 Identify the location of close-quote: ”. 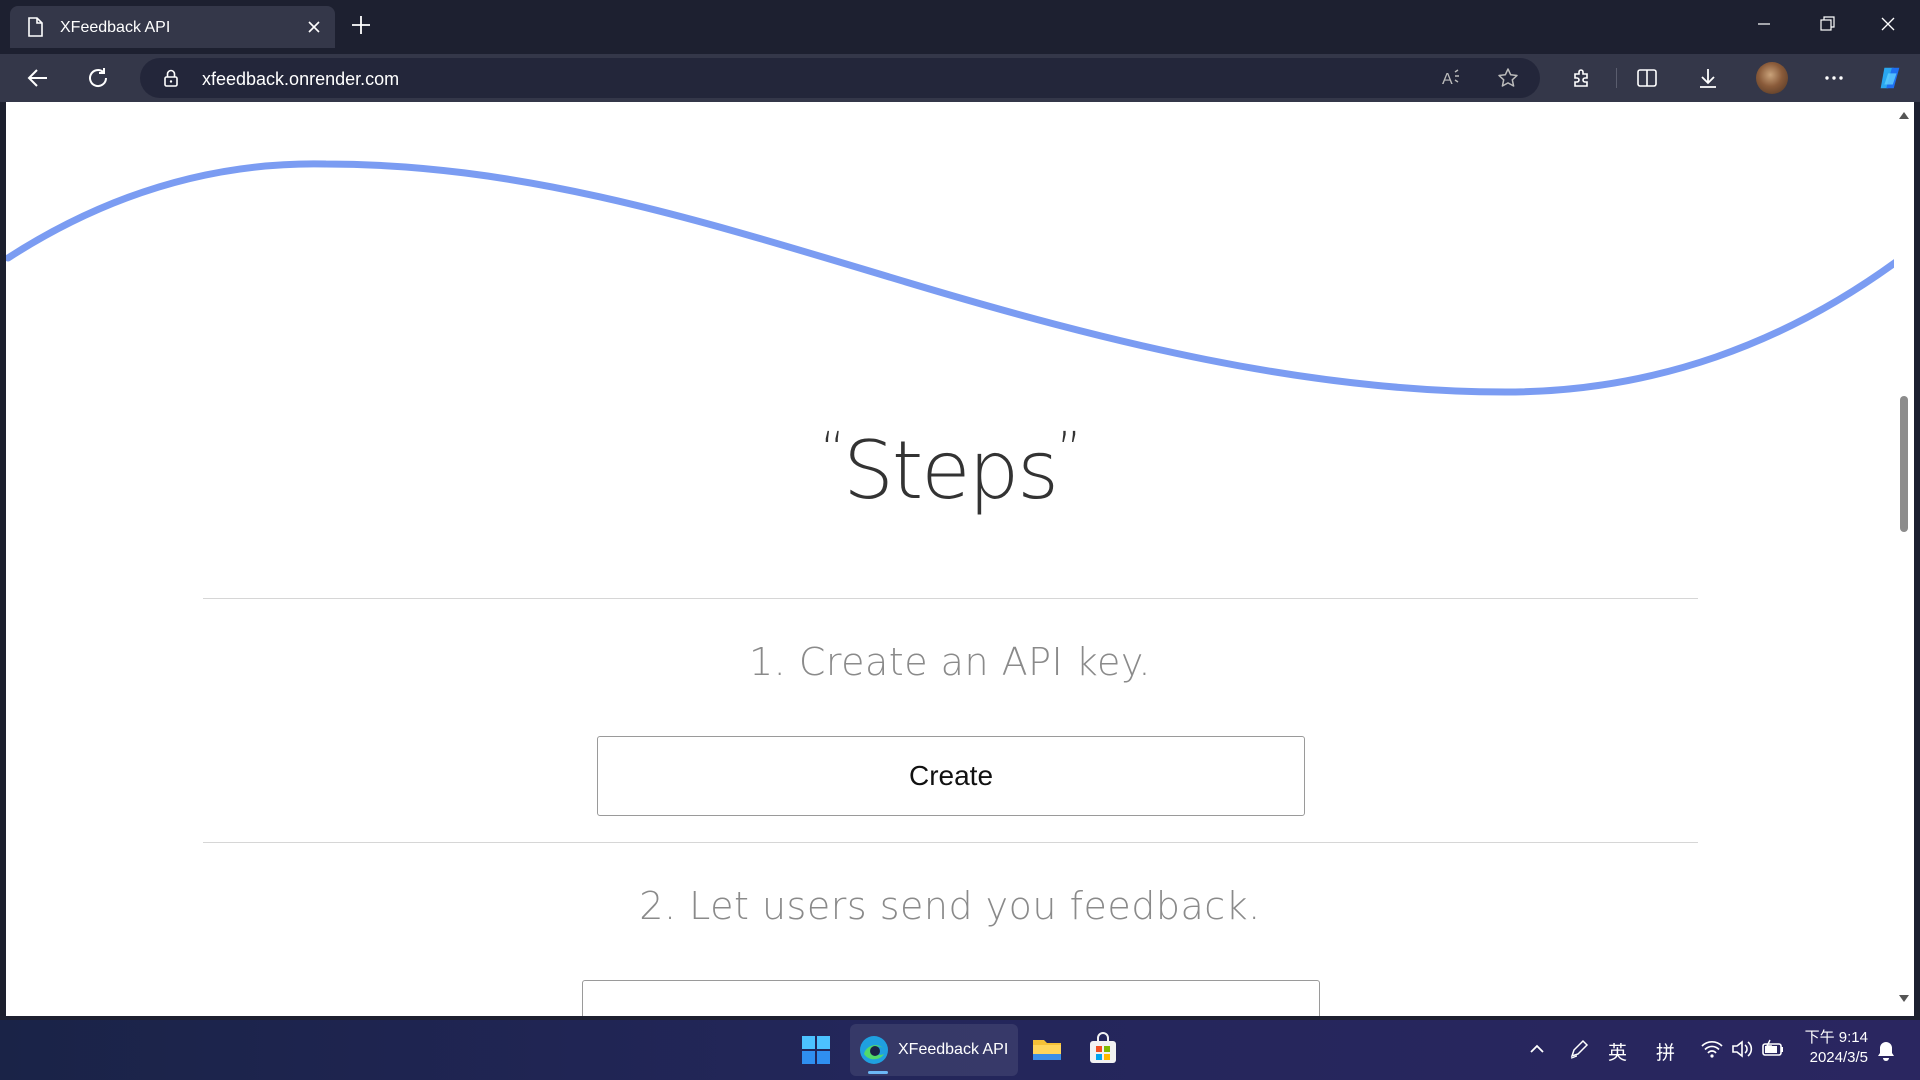
(1069, 450).